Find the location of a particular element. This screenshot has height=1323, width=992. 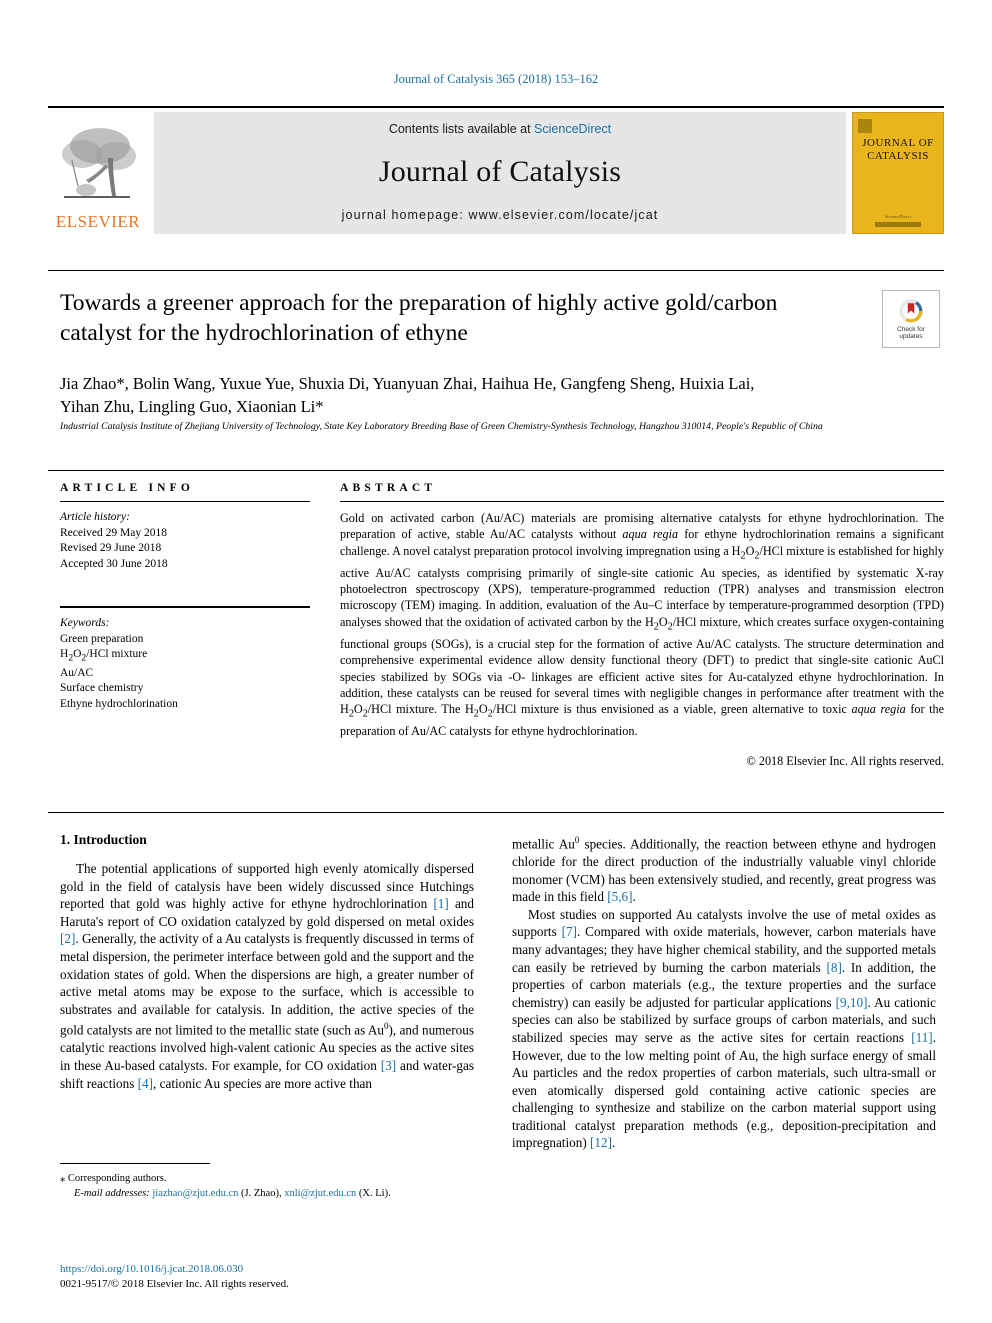

info-divider is located at coordinates (496, 470).